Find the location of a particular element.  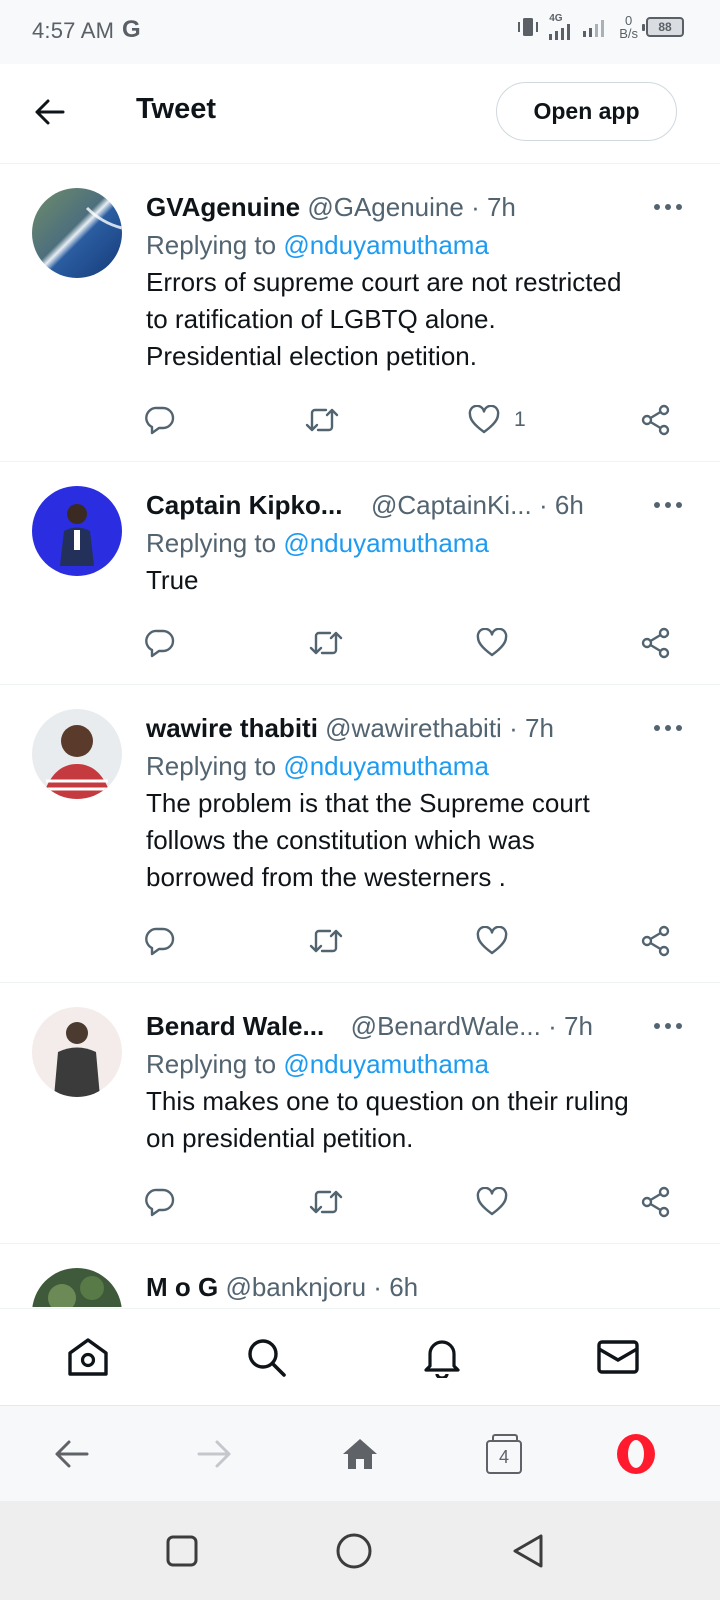

like-button: 1 is located at coordinates (497, 420).